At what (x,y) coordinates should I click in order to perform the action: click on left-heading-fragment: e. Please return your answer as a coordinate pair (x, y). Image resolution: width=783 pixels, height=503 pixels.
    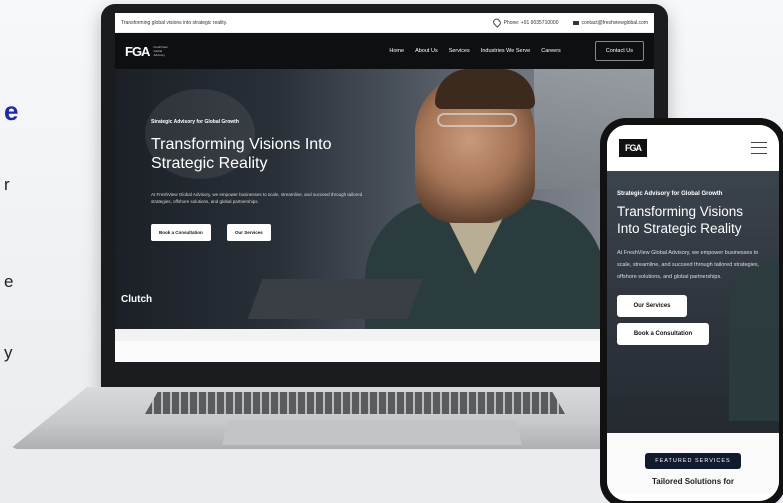
    Looking at the image, I should click on (11, 111).